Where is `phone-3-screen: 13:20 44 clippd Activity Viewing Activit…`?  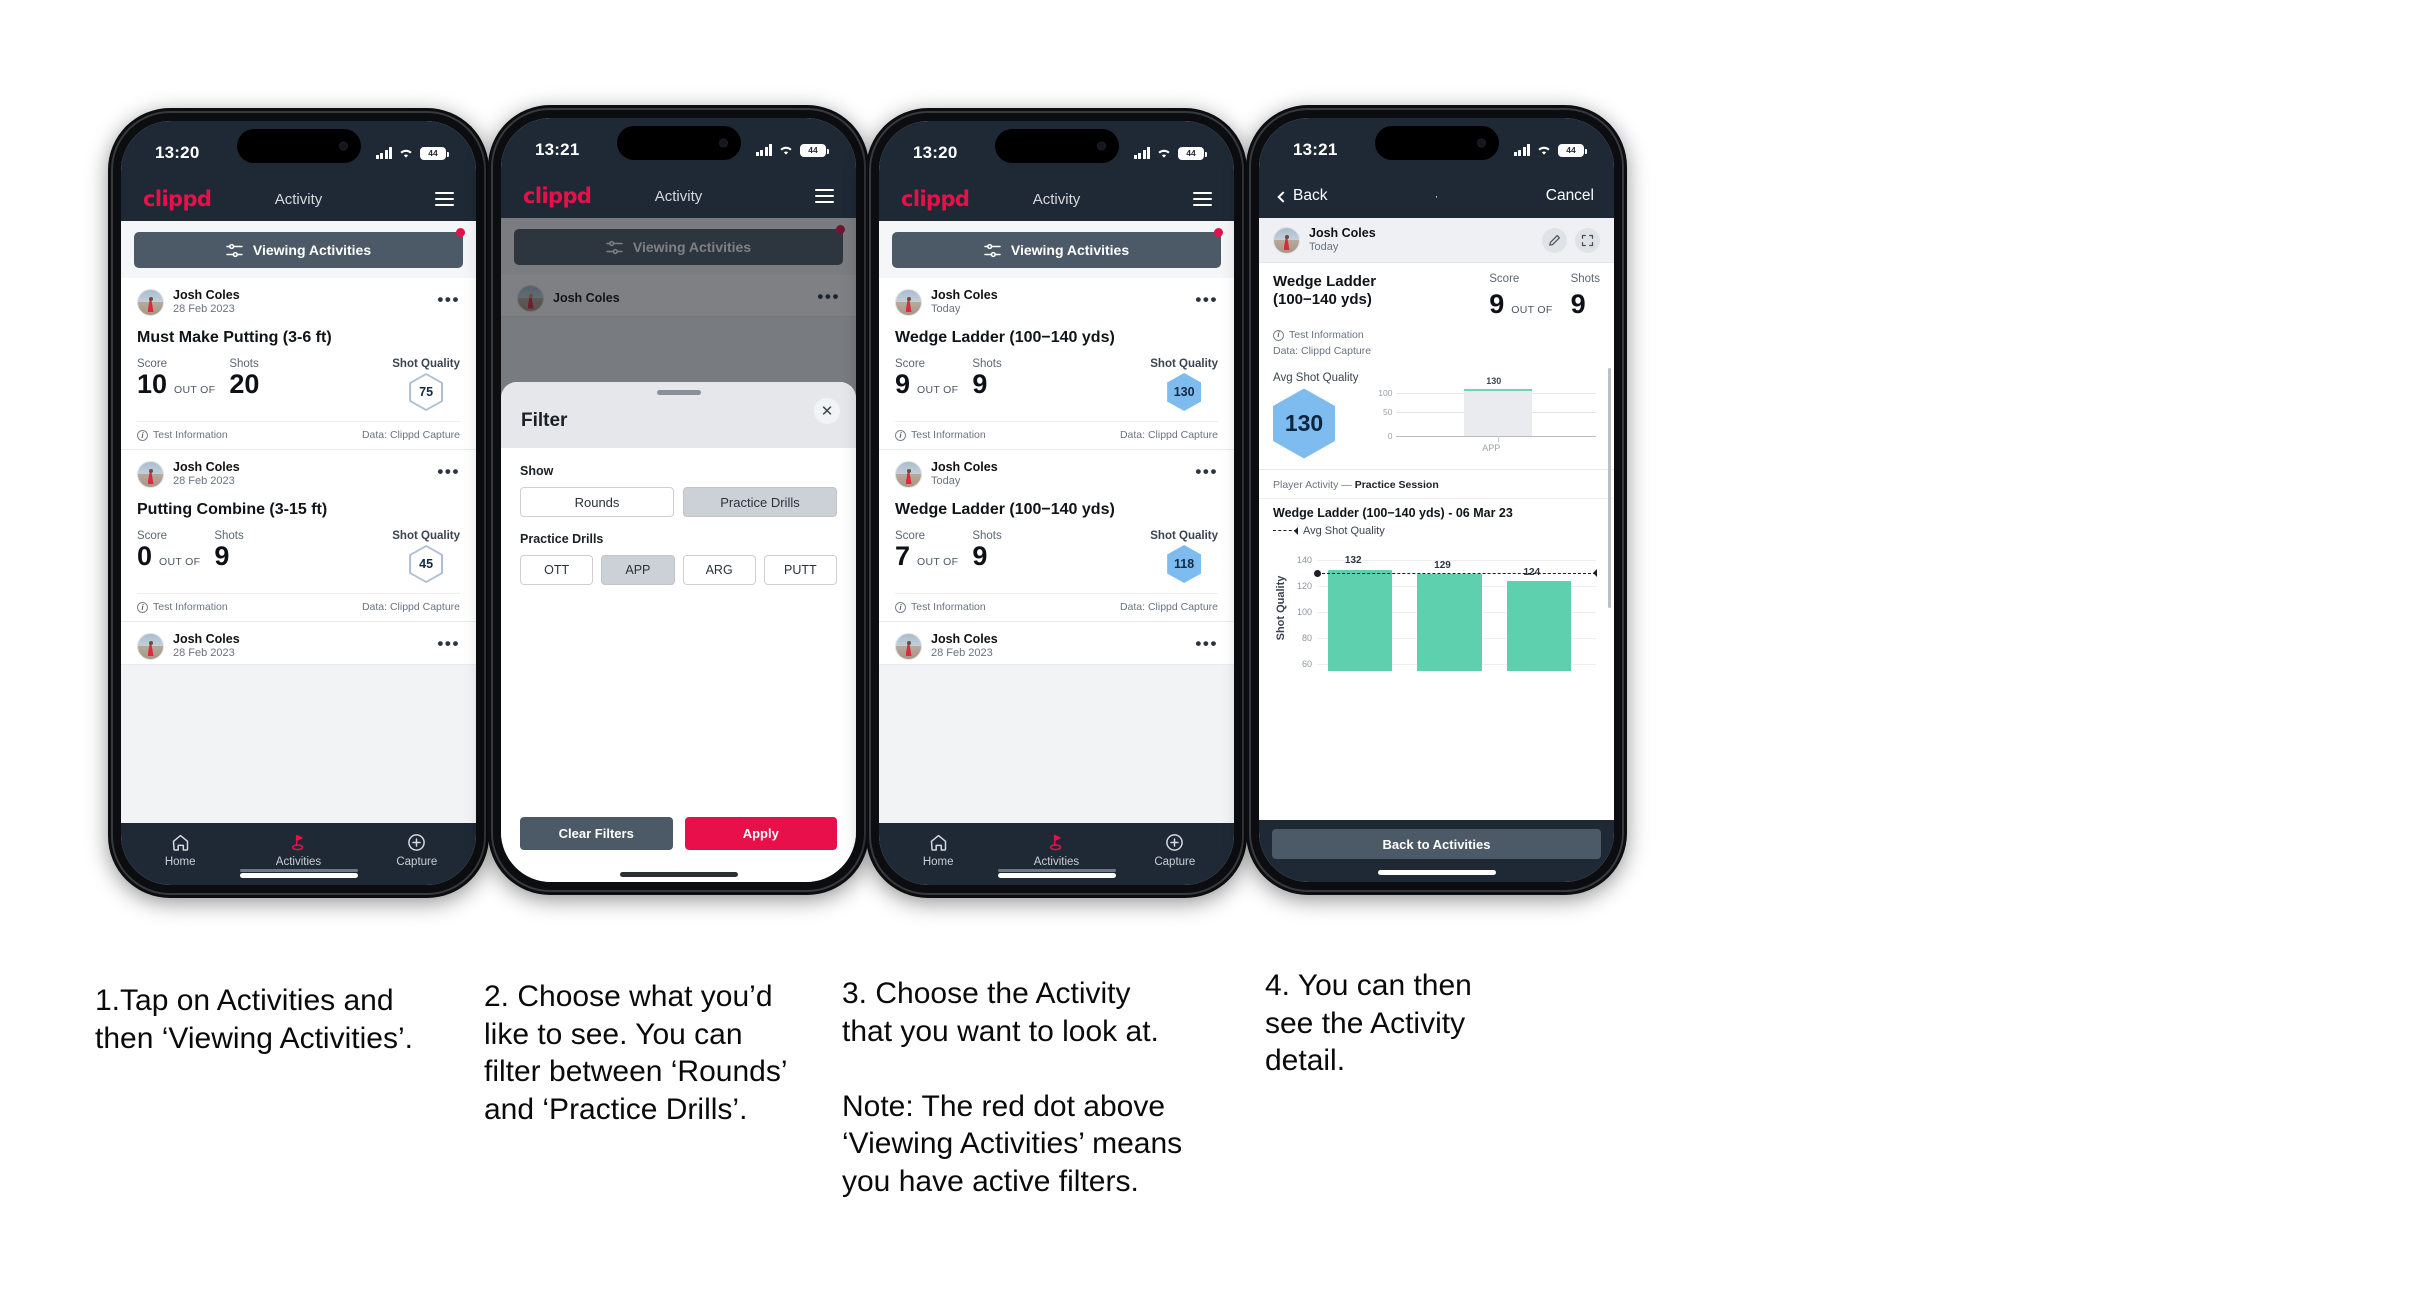
phone-3-screen: 13:20 44 clippd Activity Viewing Activit… is located at coordinates (1056, 503).